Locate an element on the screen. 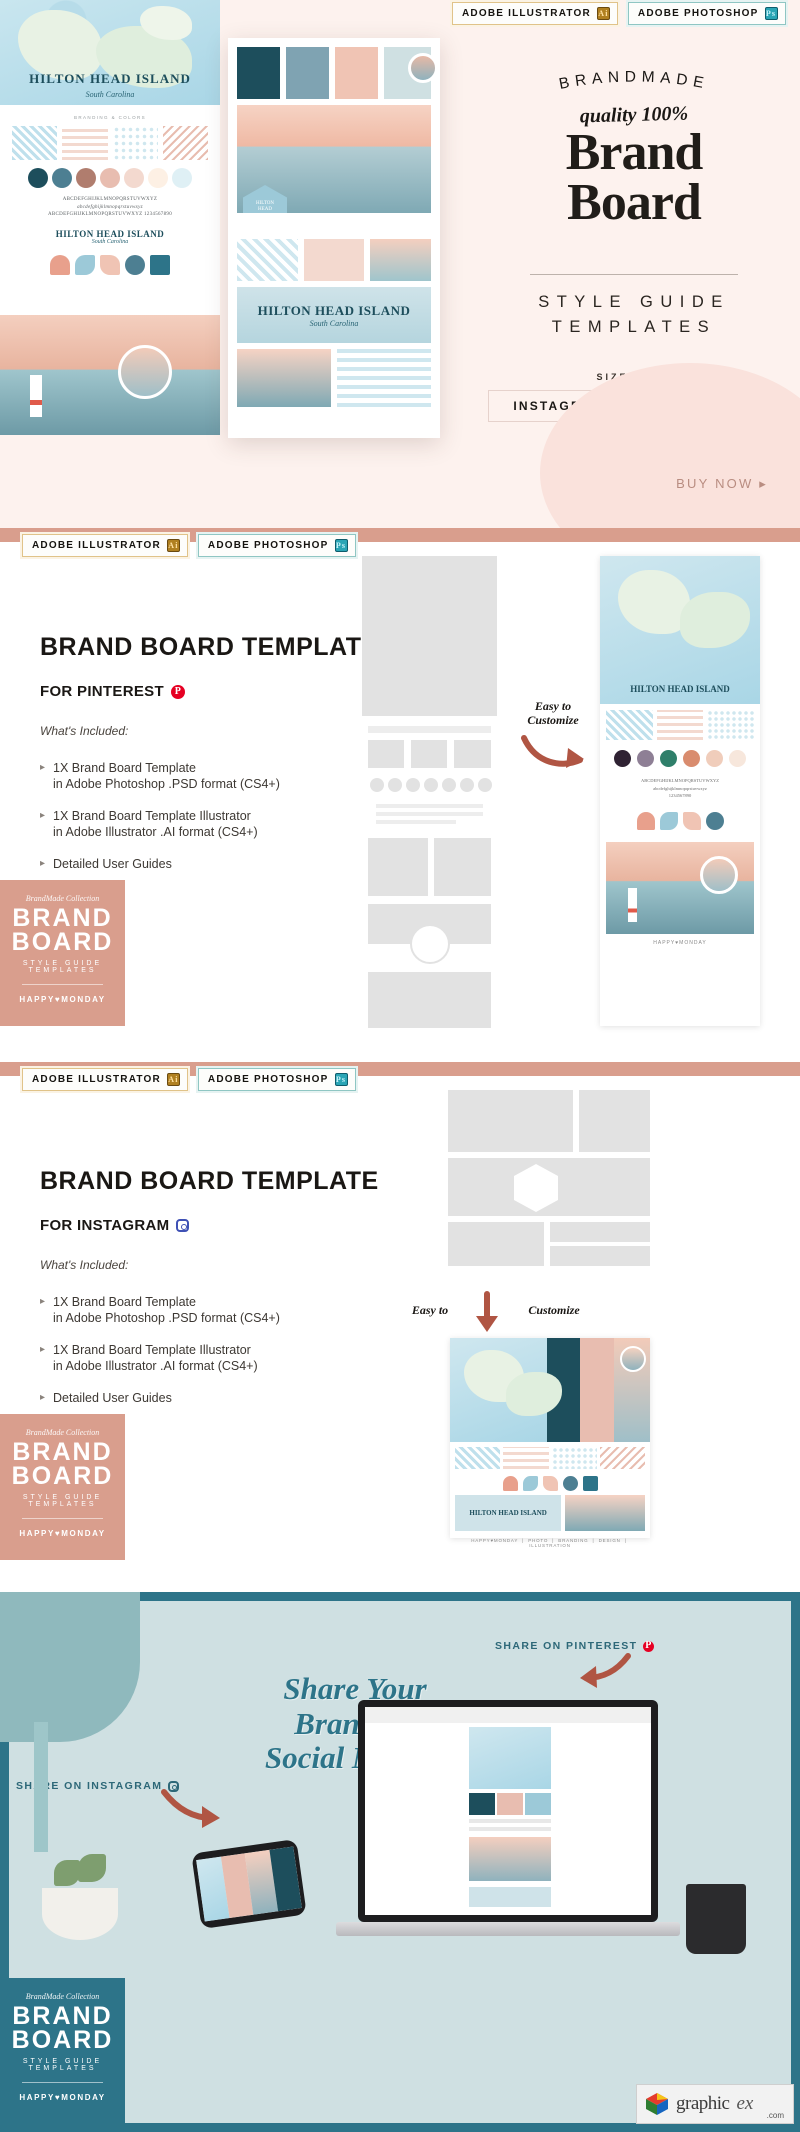 The width and height of the screenshot is (800, 2132). arc-label: BRANDMADE is located at coordinates (631, 81).